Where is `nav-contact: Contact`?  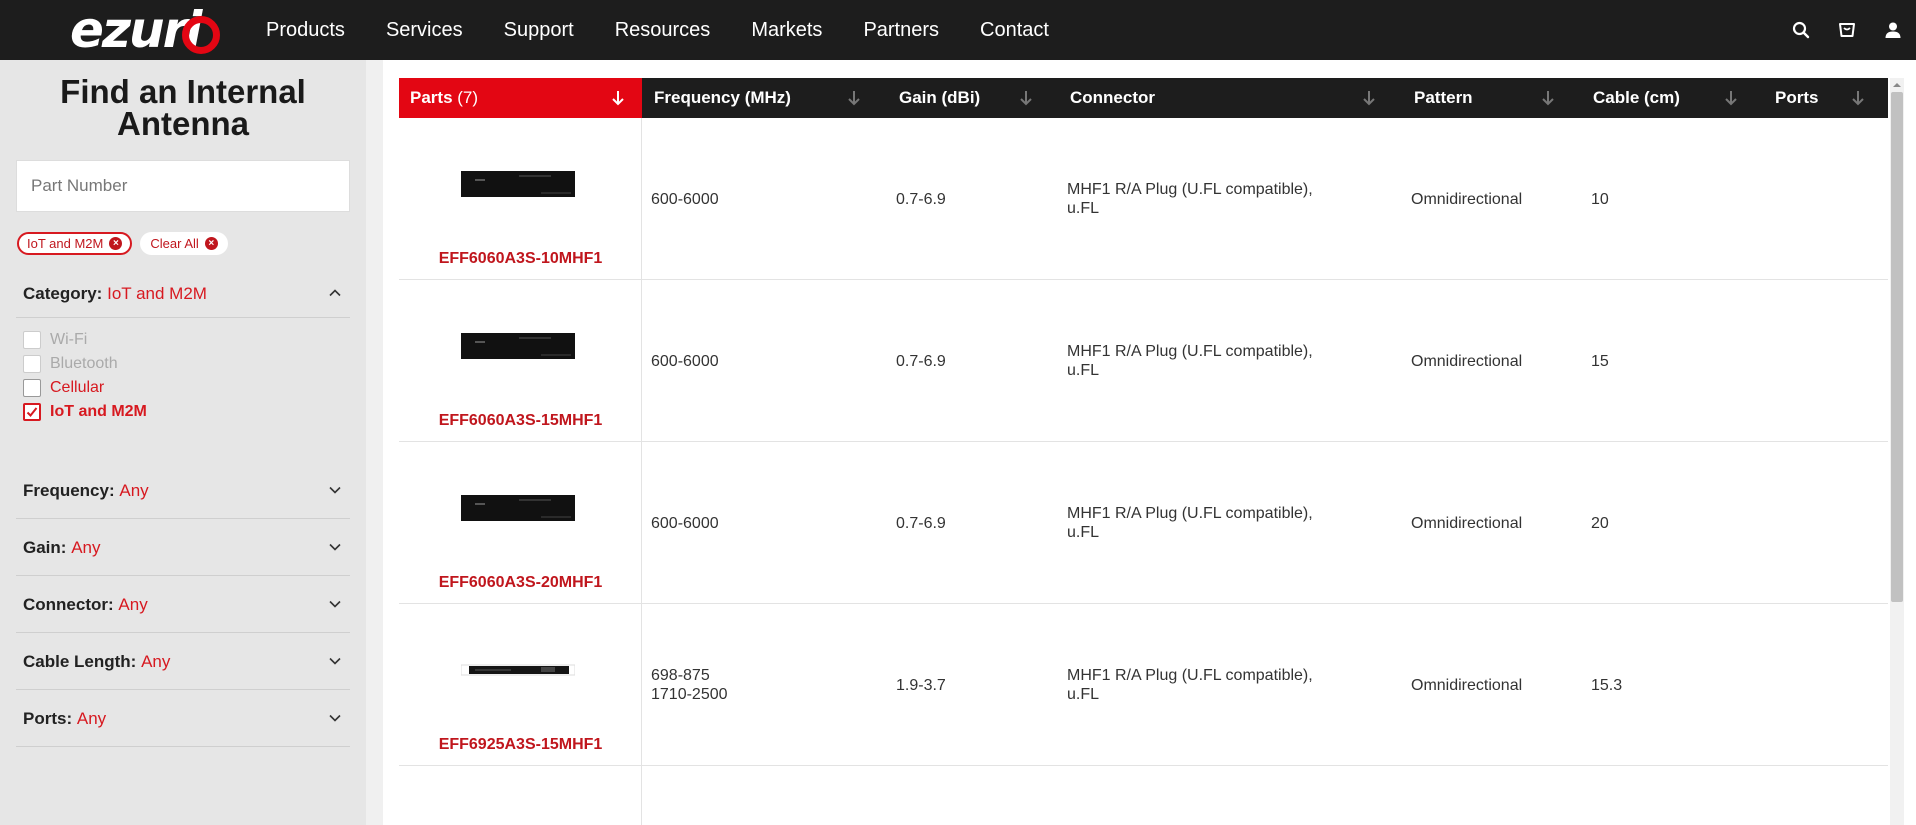
nav-contact: Contact is located at coordinates (1014, 30).